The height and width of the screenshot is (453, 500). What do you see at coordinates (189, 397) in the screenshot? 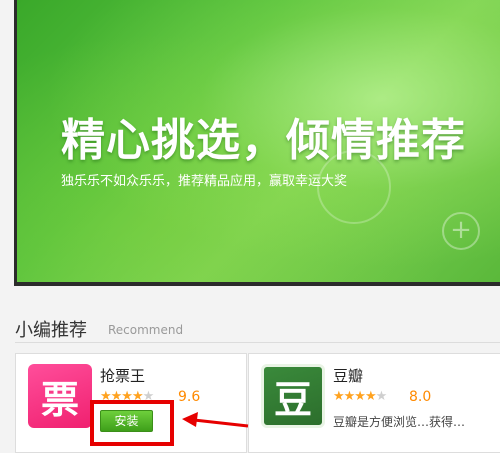
I see `app-score: 9.6` at bounding box center [189, 397].